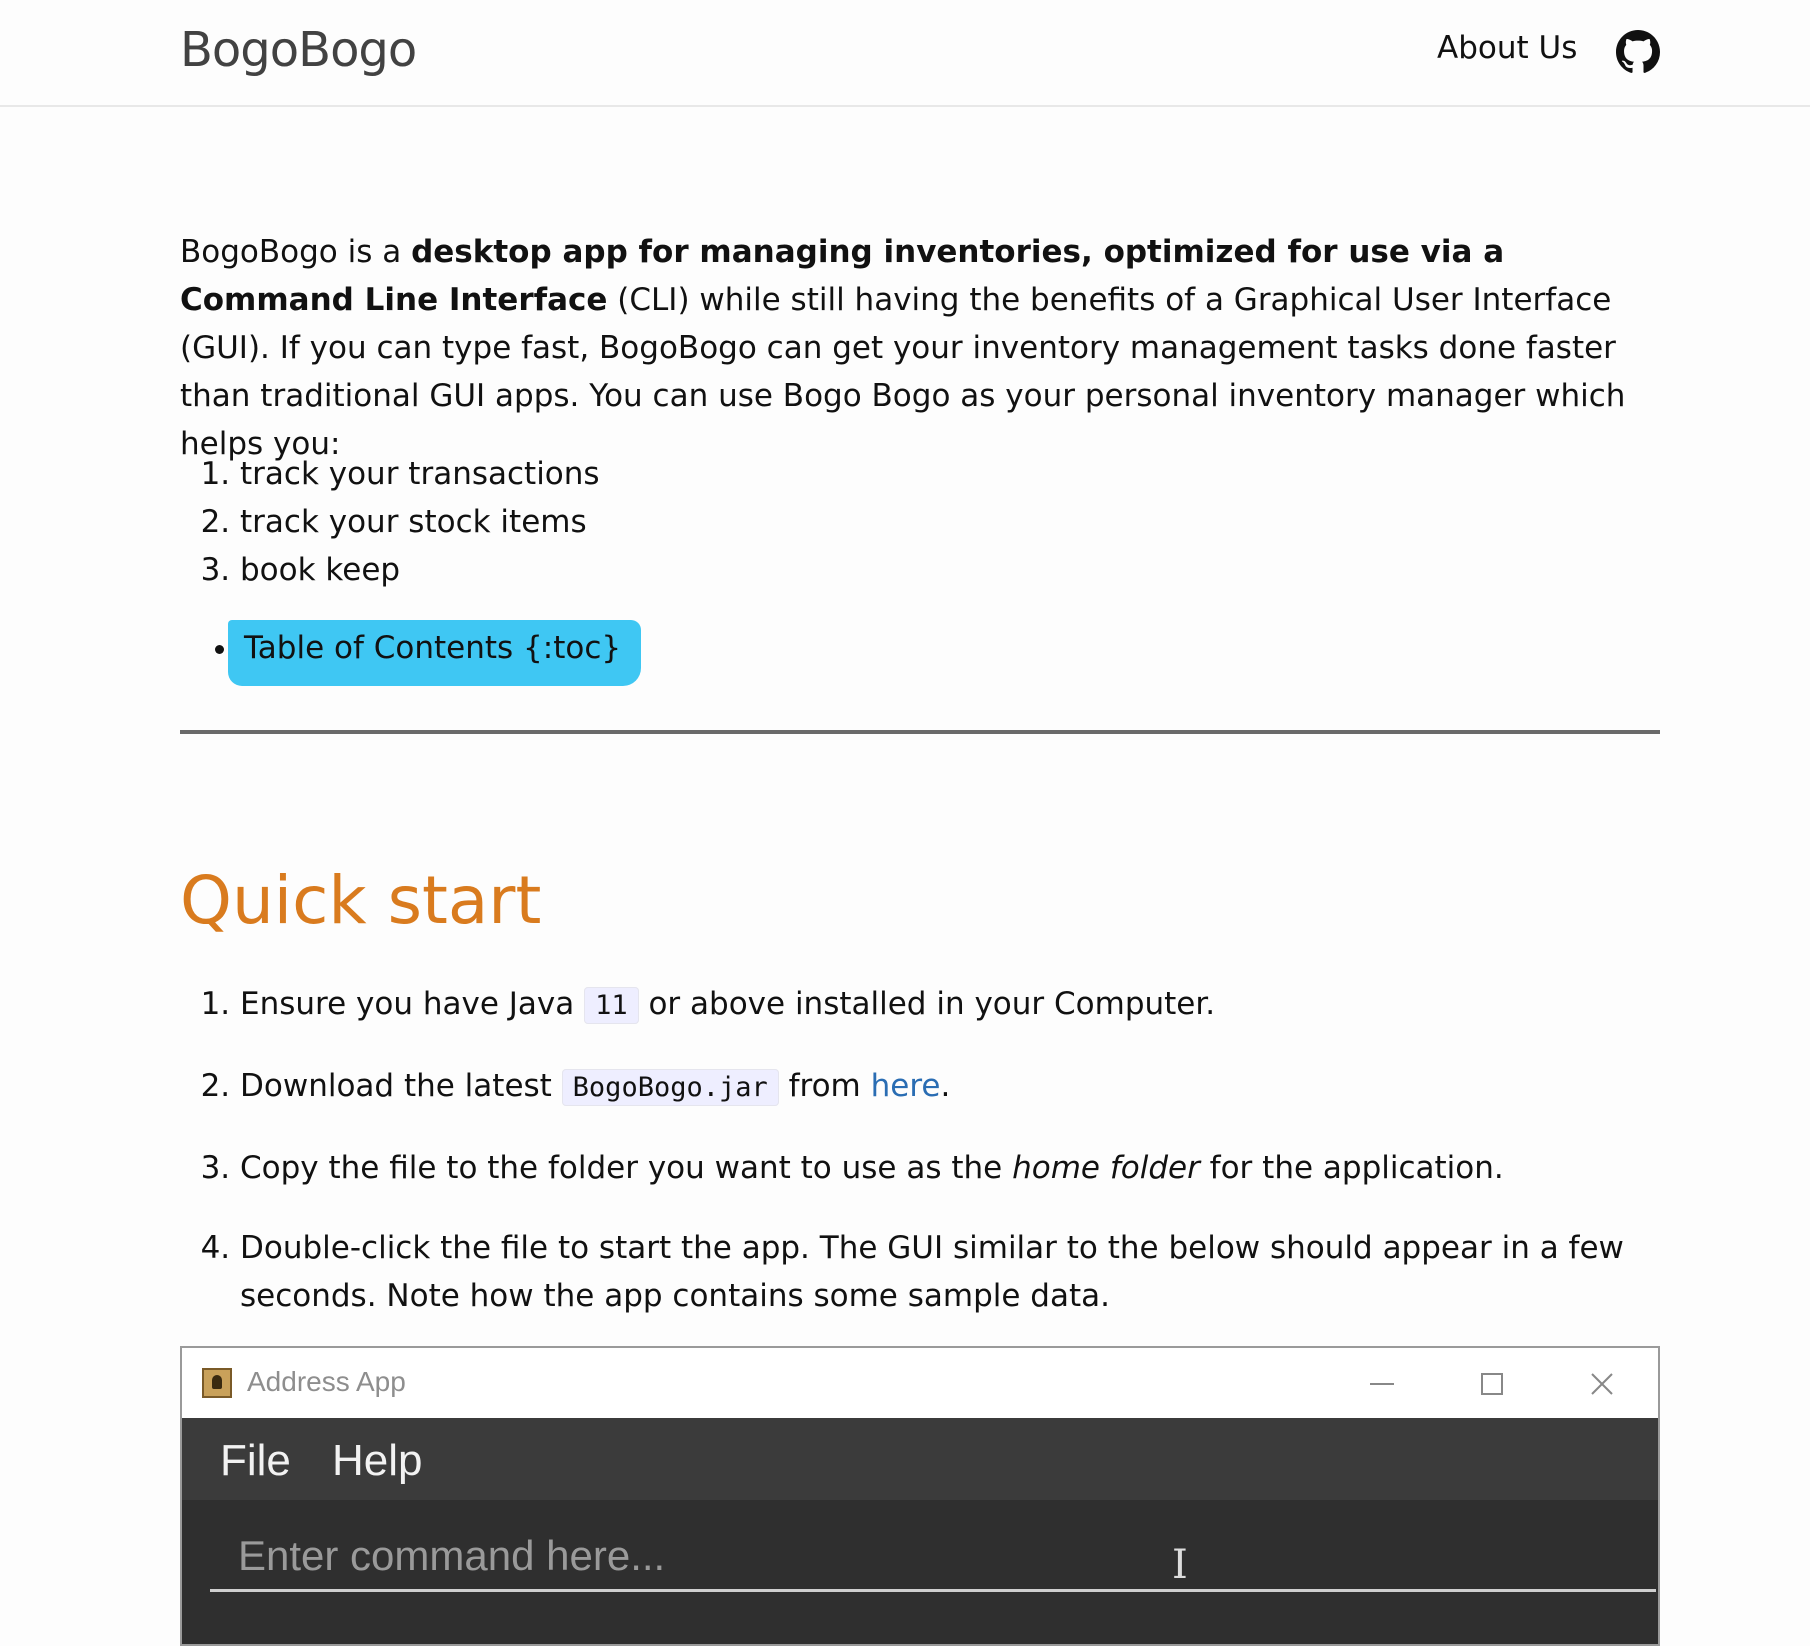 Image resolution: width=1810 pixels, height=1646 pixels. Describe the element at coordinates (401, 1086) in the screenshot. I see `step-text: Download the latest` at that location.